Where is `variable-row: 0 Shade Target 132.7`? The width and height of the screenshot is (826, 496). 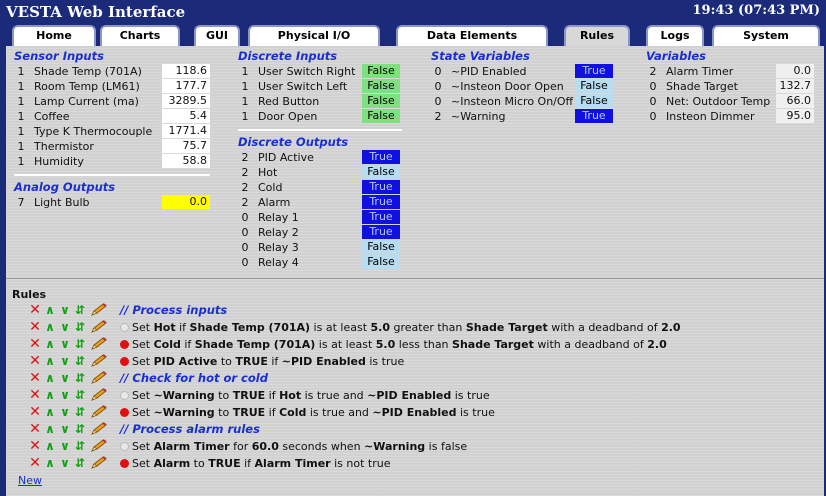 variable-row: 0 Shade Target 132.7 is located at coordinates (730, 86).